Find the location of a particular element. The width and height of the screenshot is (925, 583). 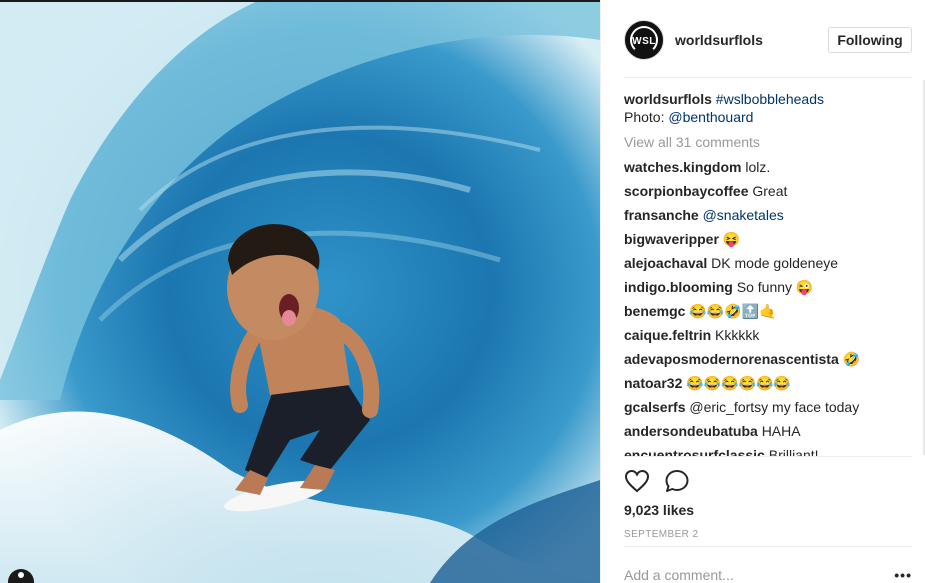

comment-mention: @snaketales is located at coordinates (743, 215).